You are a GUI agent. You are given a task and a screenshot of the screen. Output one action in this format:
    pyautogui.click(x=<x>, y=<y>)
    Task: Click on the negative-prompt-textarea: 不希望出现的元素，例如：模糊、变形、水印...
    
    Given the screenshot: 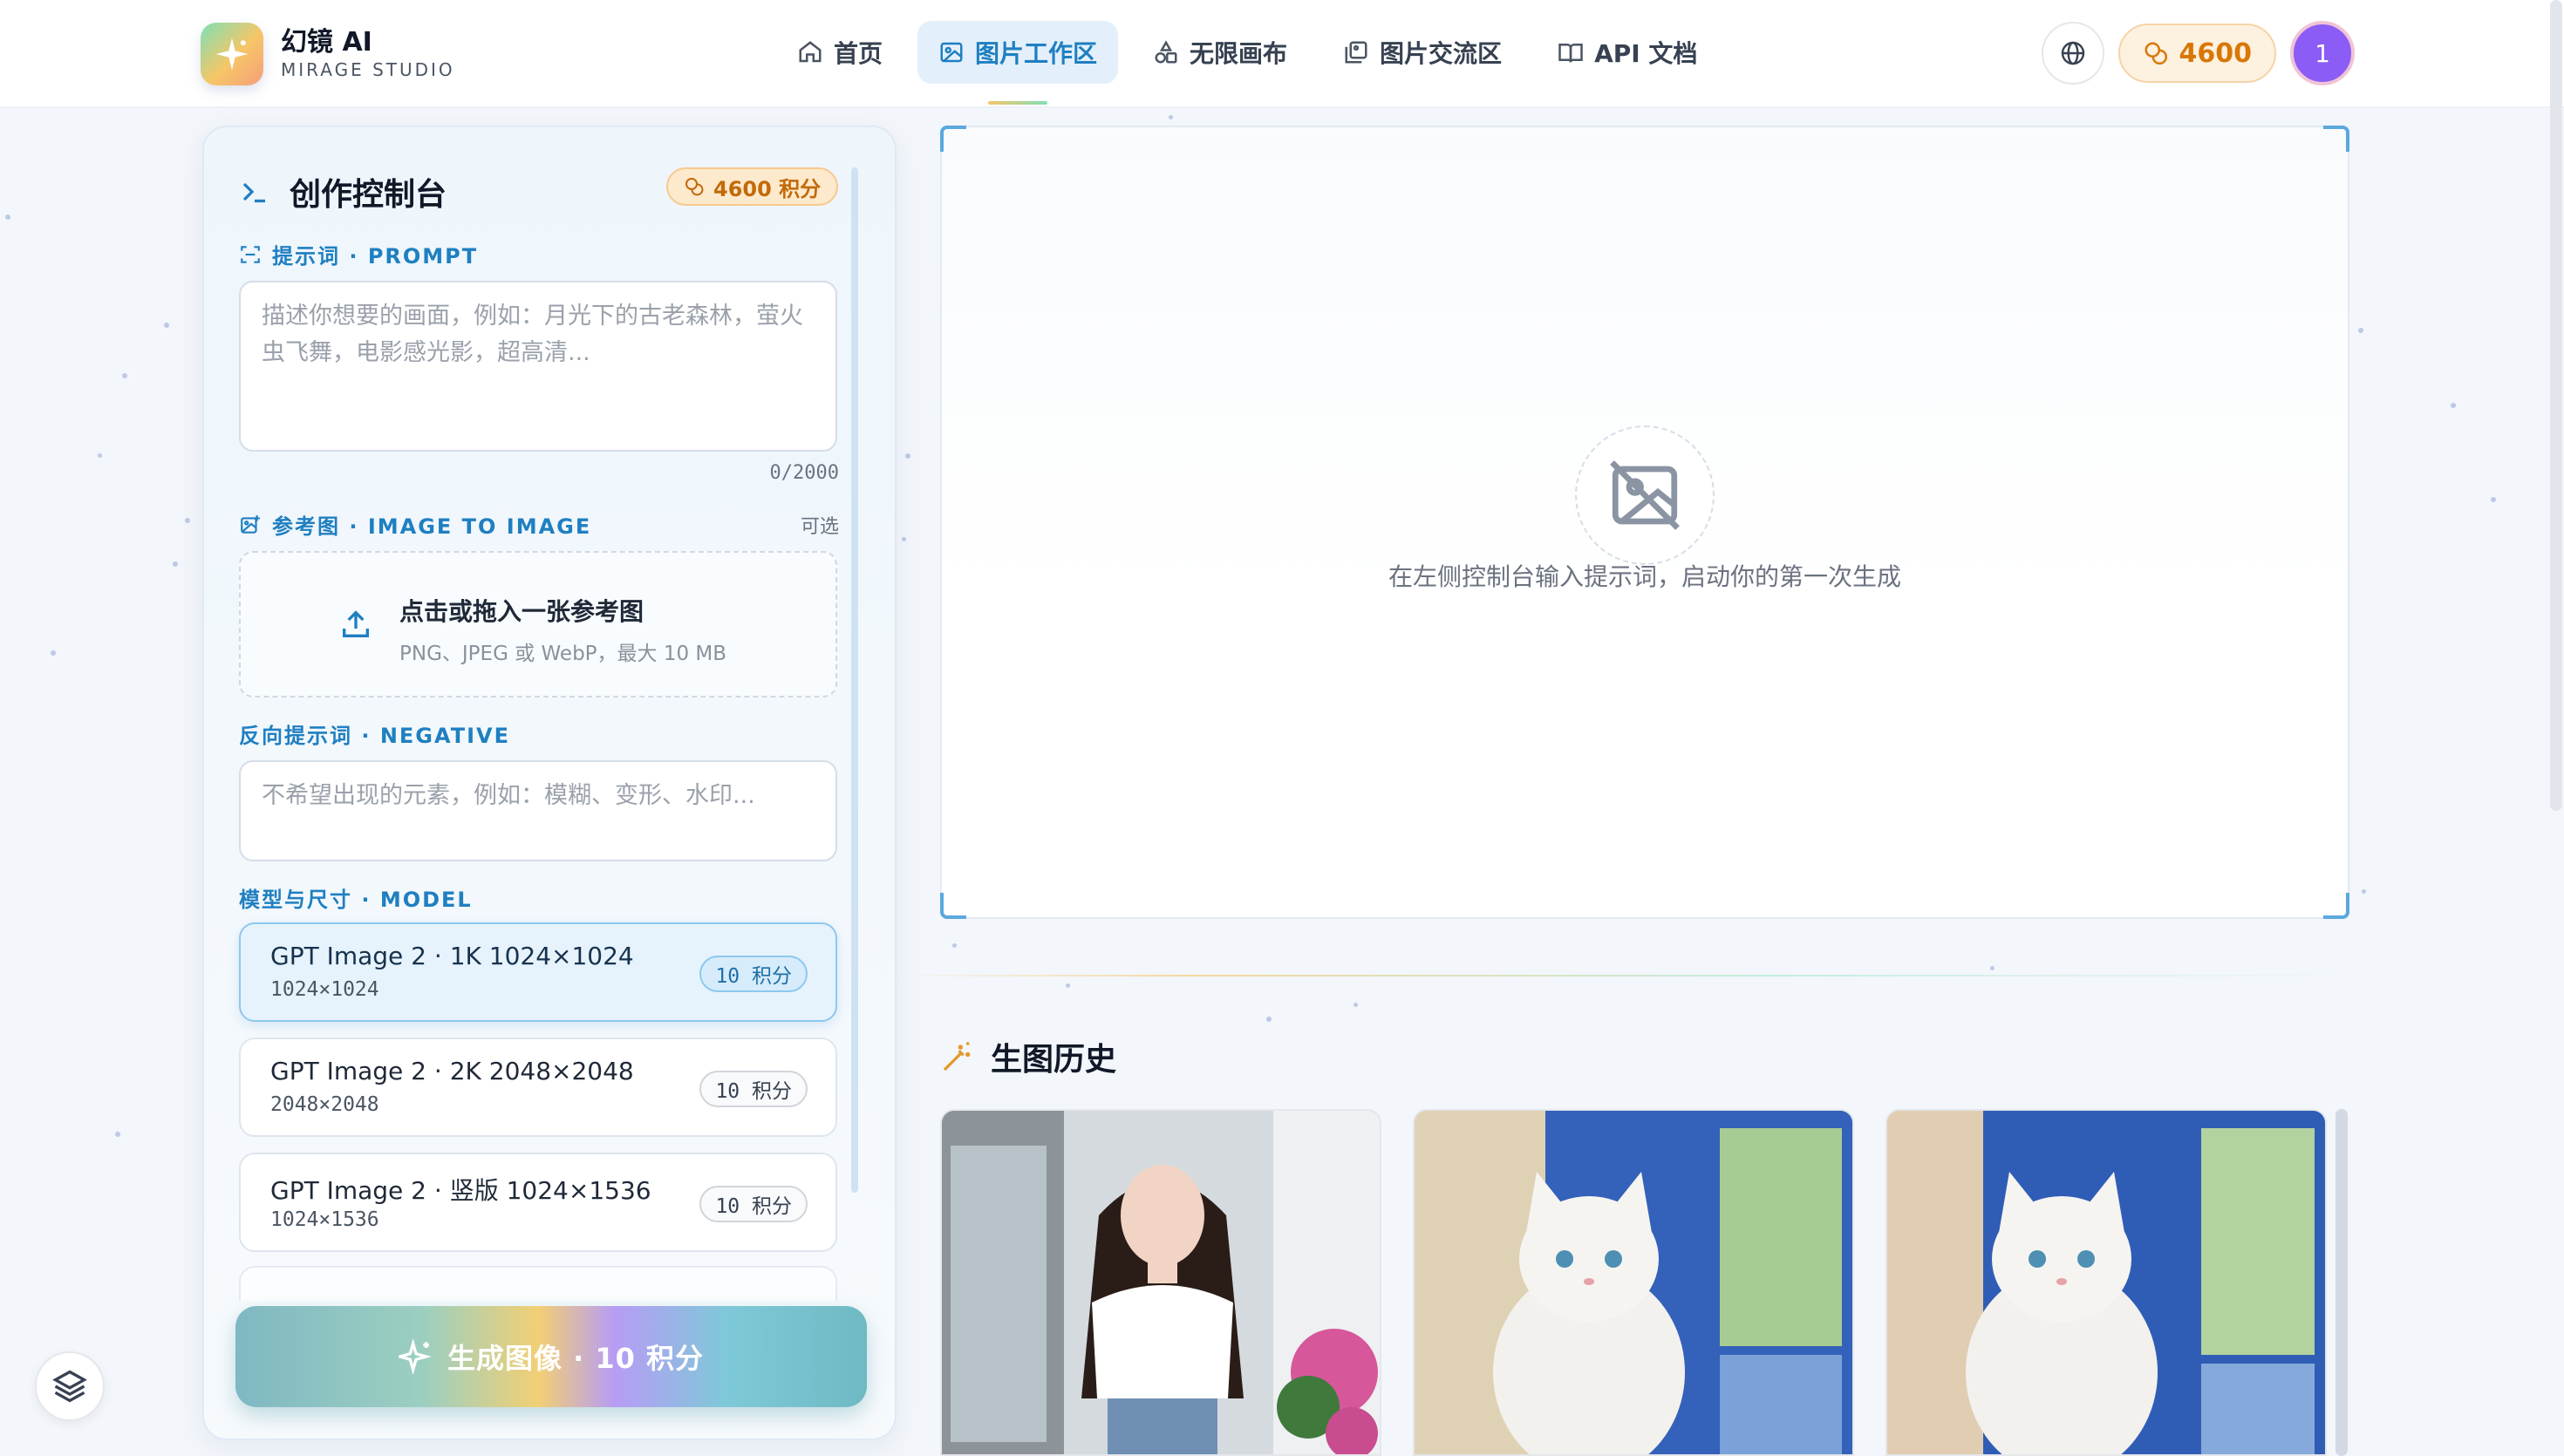 What is the action you would take?
    pyautogui.click(x=538, y=810)
    